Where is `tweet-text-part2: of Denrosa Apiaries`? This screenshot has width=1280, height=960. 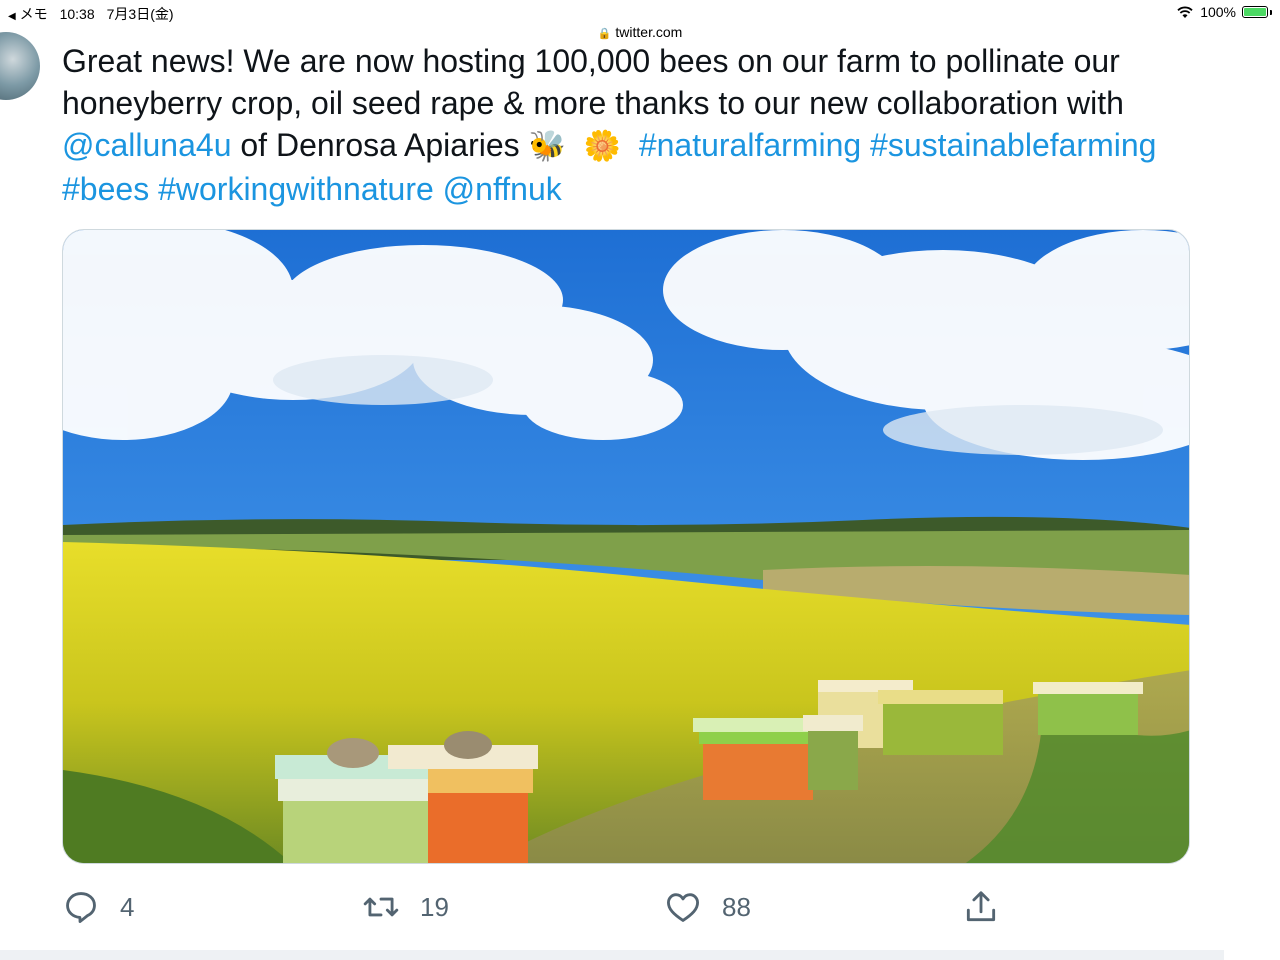 tweet-text-part2: of Denrosa Apiaries is located at coordinates (380, 145).